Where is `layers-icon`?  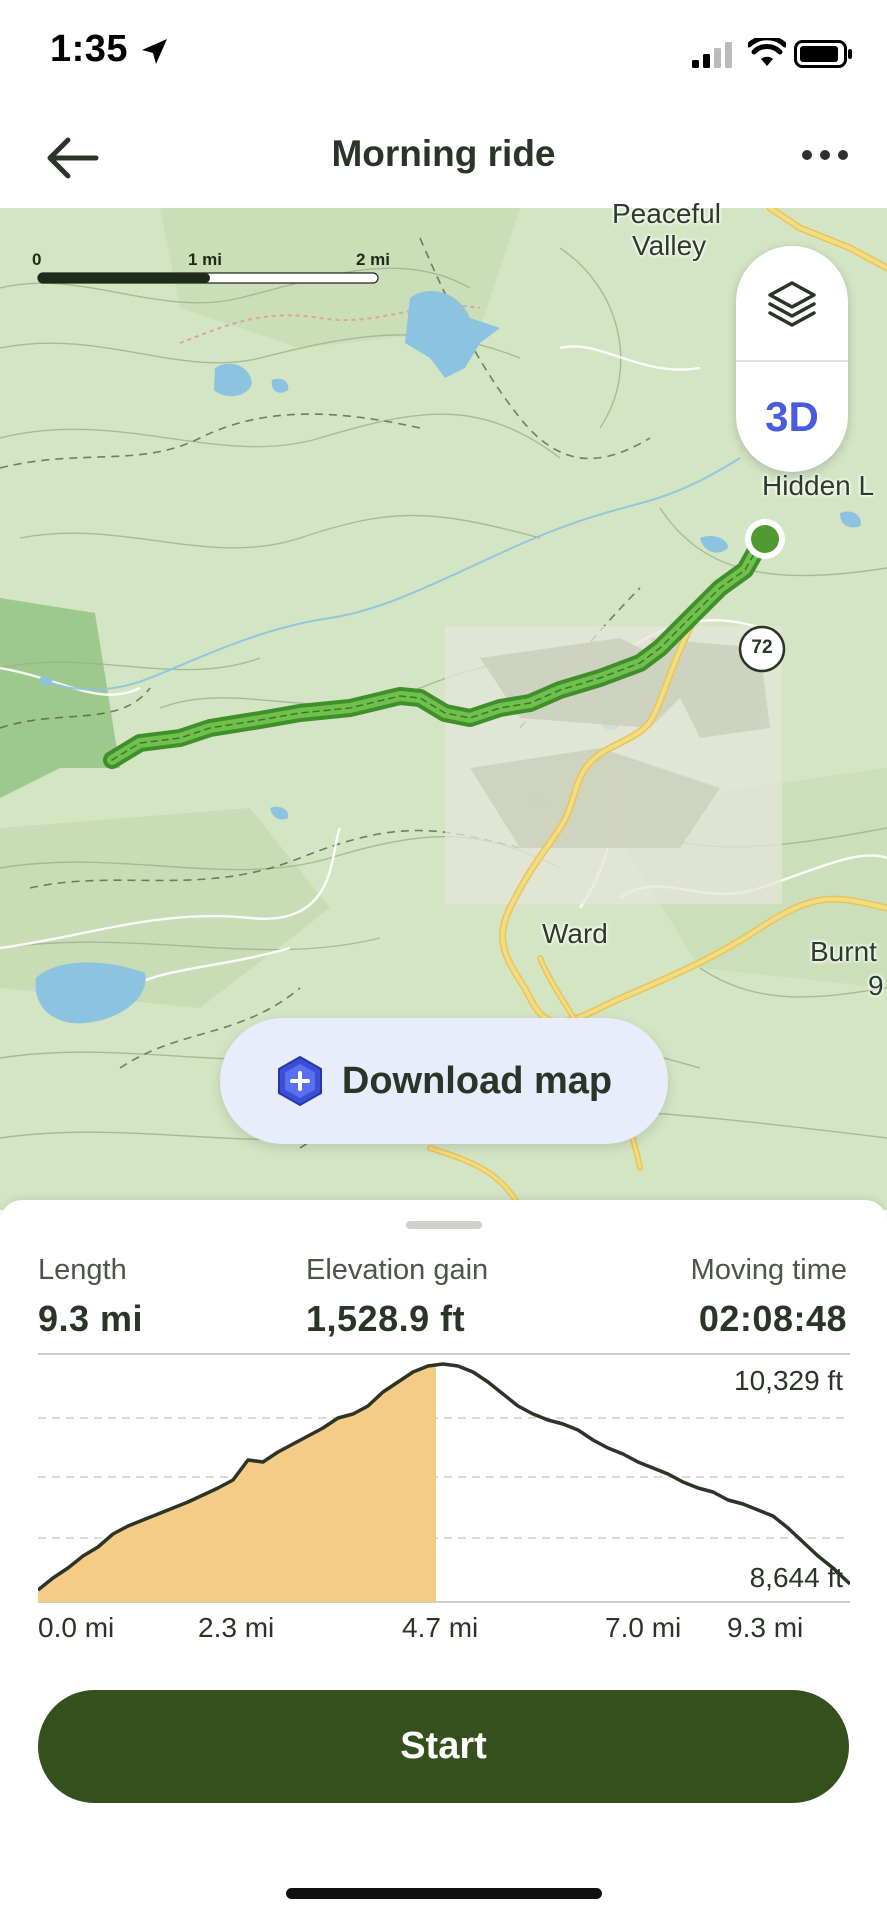 layers-icon is located at coordinates (792, 304).